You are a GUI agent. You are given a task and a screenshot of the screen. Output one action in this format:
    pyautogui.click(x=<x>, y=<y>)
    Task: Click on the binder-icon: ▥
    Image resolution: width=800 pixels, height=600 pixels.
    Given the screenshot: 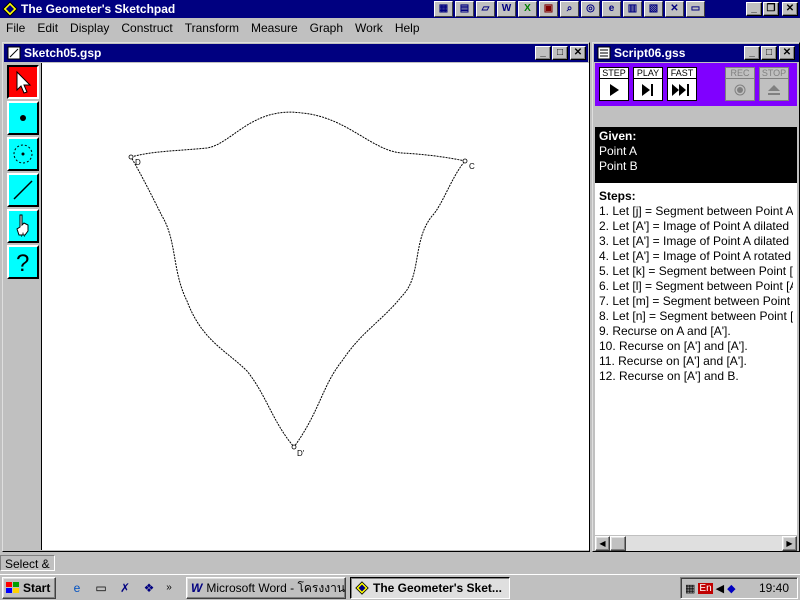 What is the action you would take?
    pyautogui.click(x=632, y=9)
    